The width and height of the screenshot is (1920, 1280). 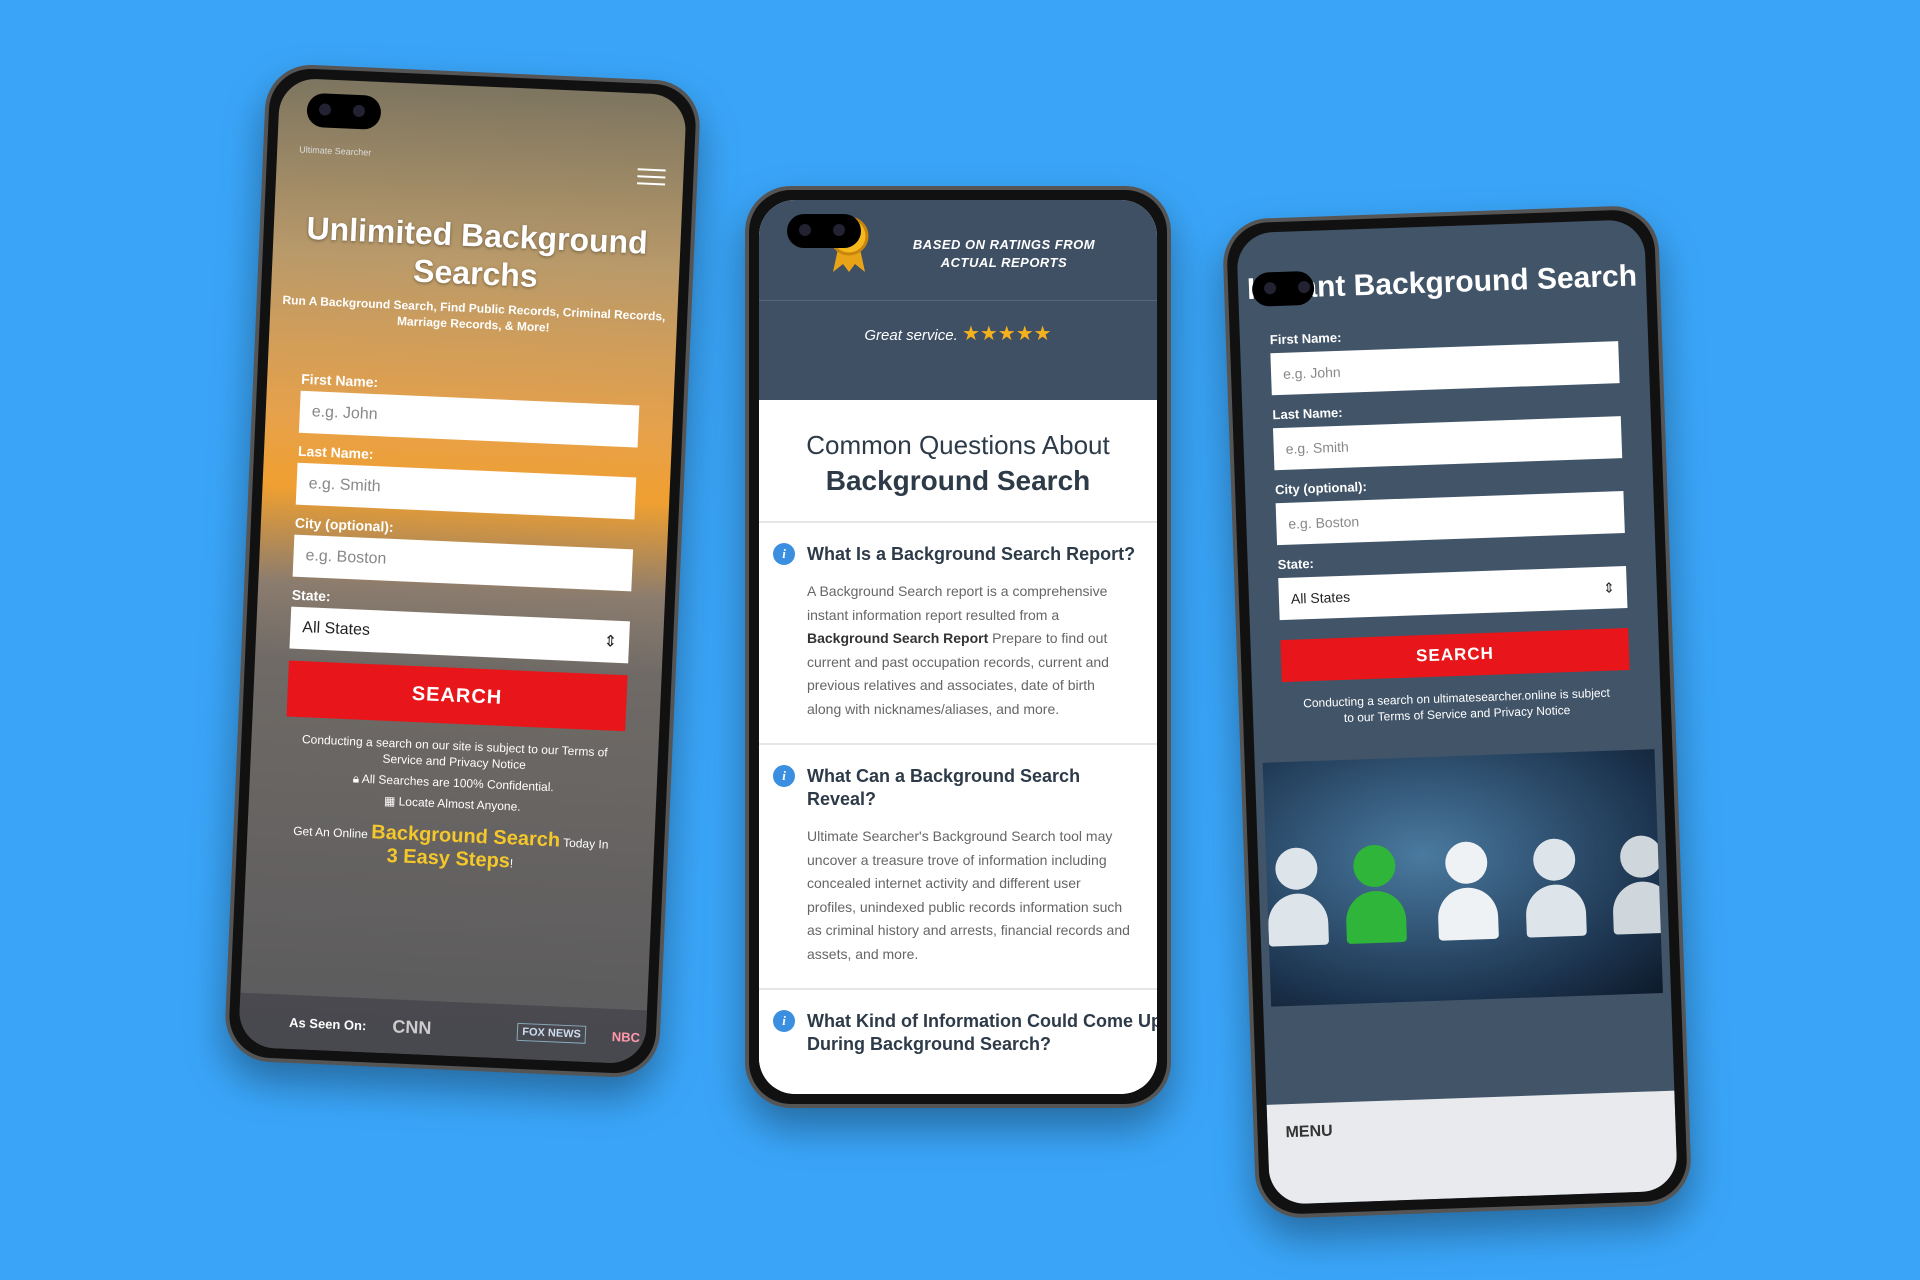 What do you see at coordinates (411, 1026) in the screenshot?
I see `cnn-logo: CNN` at bounding box center [411, 1026].